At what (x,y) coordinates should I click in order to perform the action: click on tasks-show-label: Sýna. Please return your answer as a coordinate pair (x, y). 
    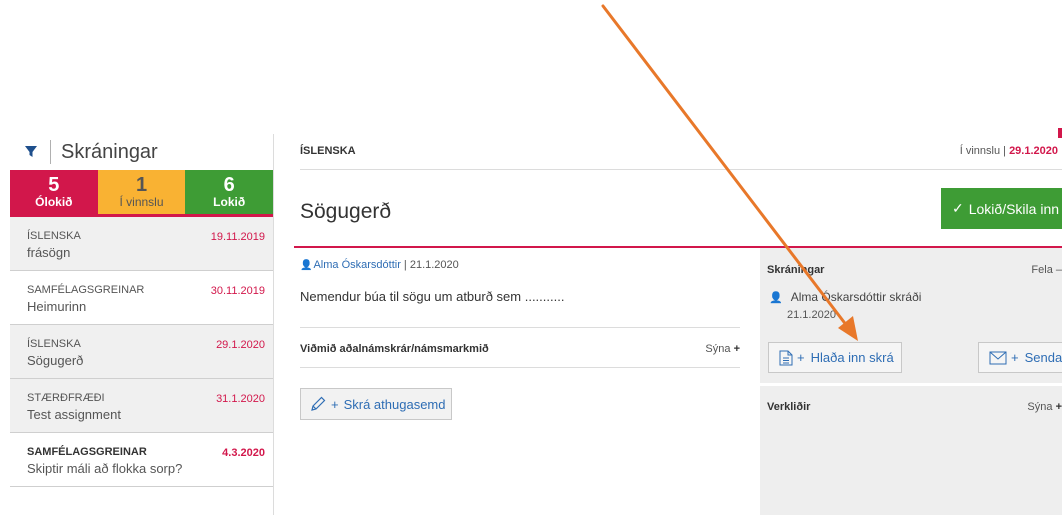
    Looking at the image, I should click on (1040, 407).